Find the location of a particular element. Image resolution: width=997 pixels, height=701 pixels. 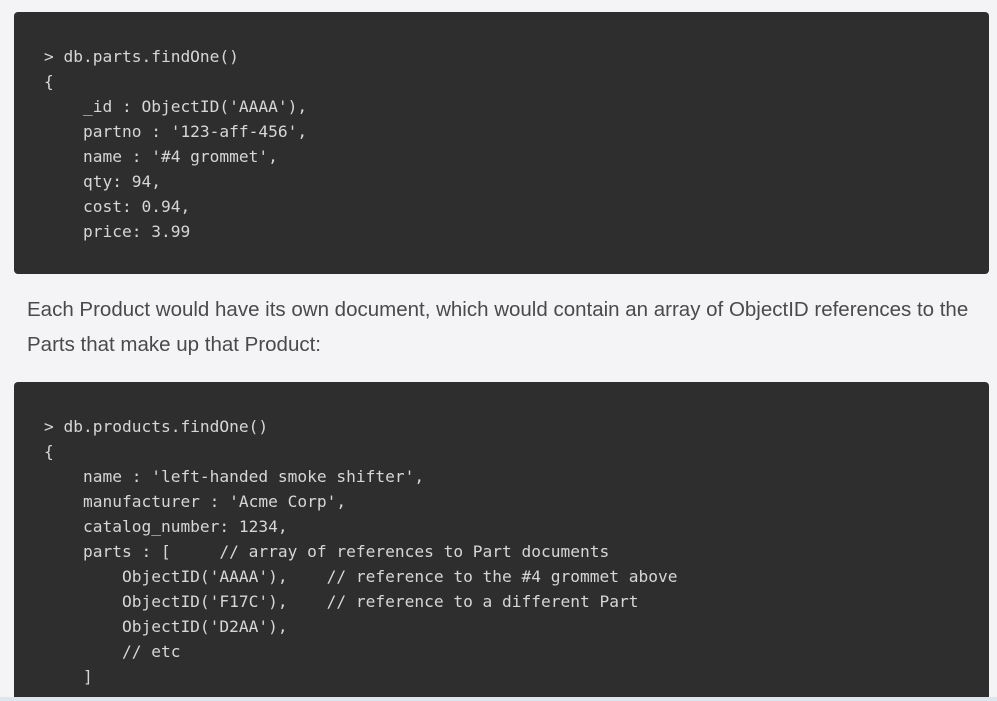

code-line: manufacturer : 'Acme Corp', is located at coordinates (195, 501).